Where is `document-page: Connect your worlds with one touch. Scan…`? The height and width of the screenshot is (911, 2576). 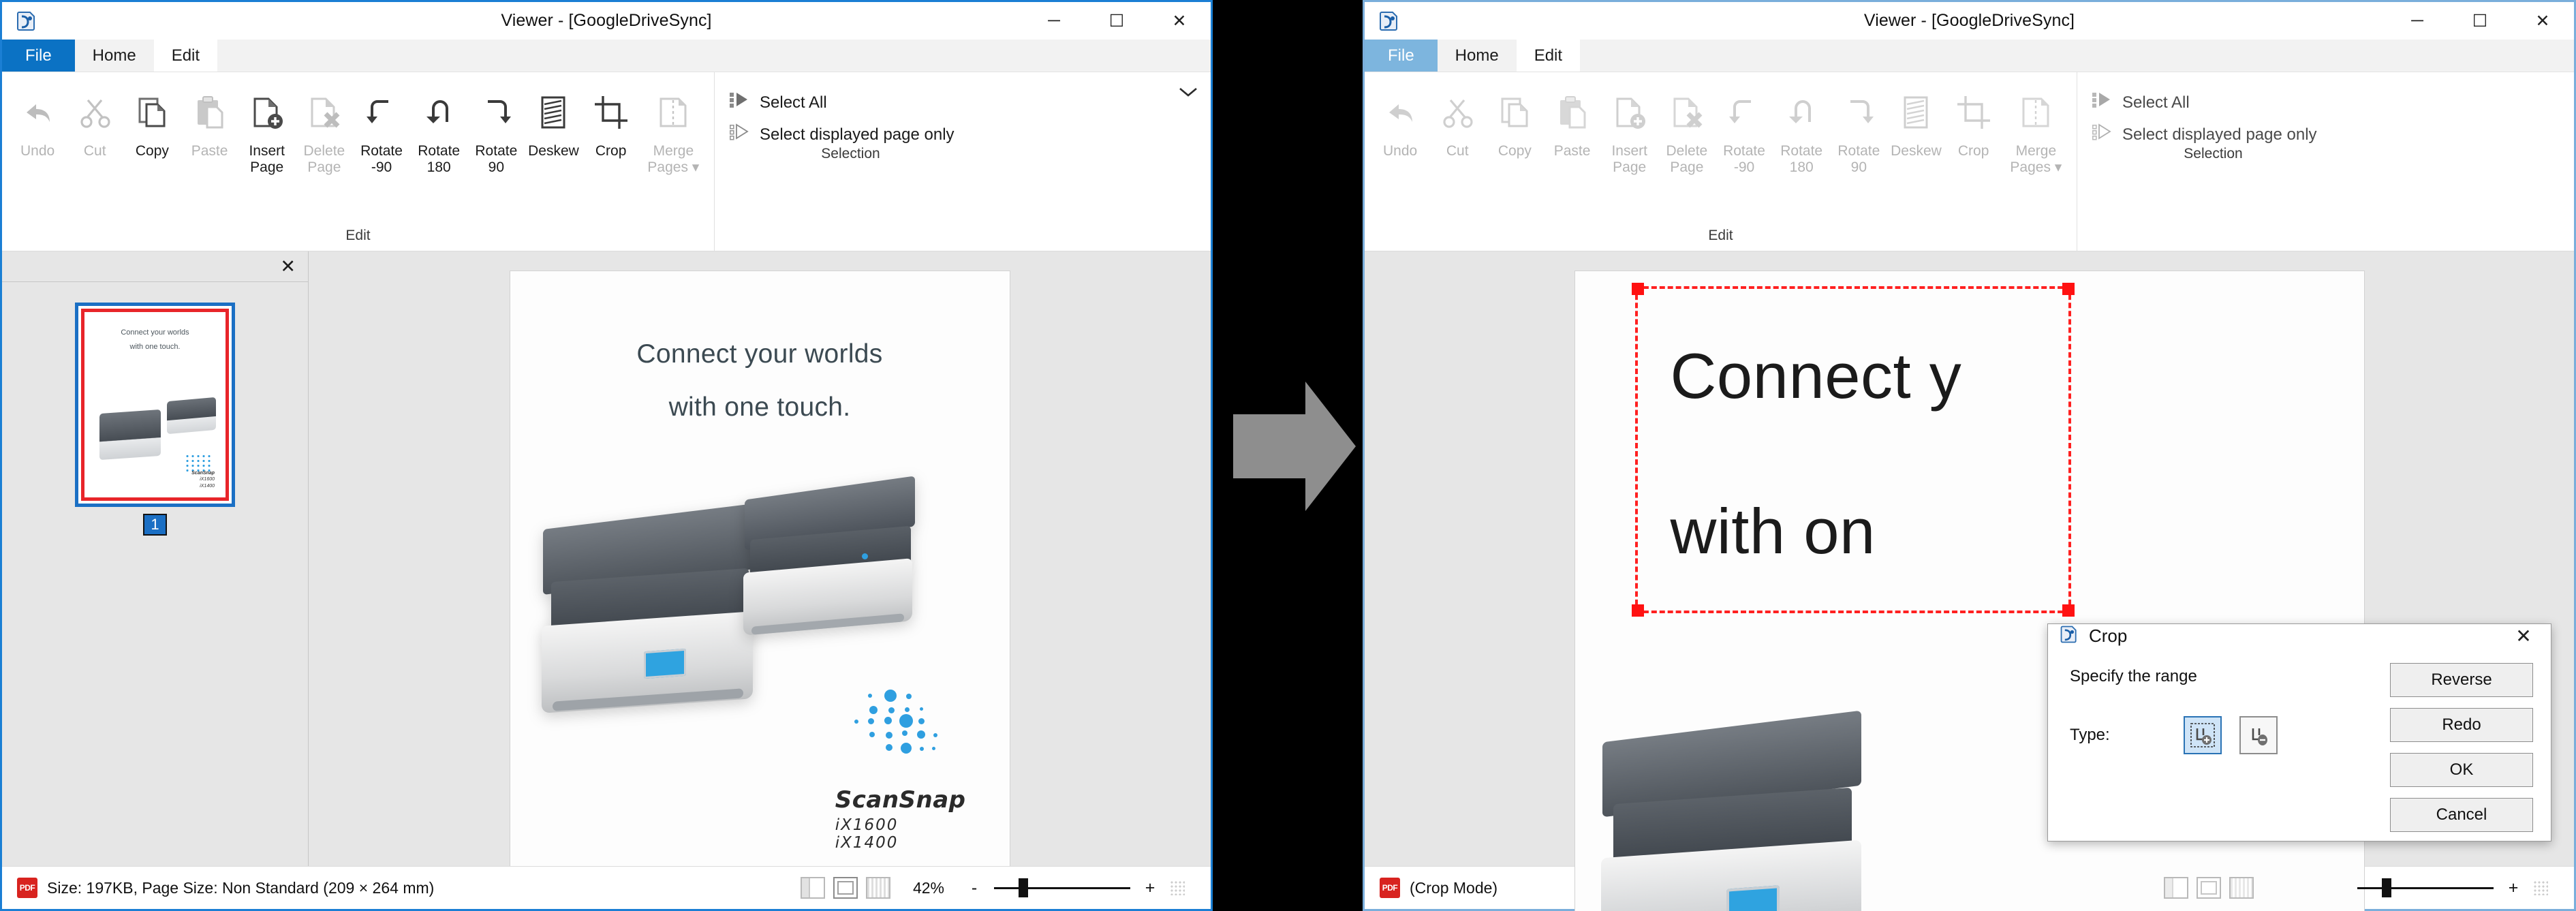 document-page: Connect your worlds with one touch. Scan… is located at coordinates (759, 569).